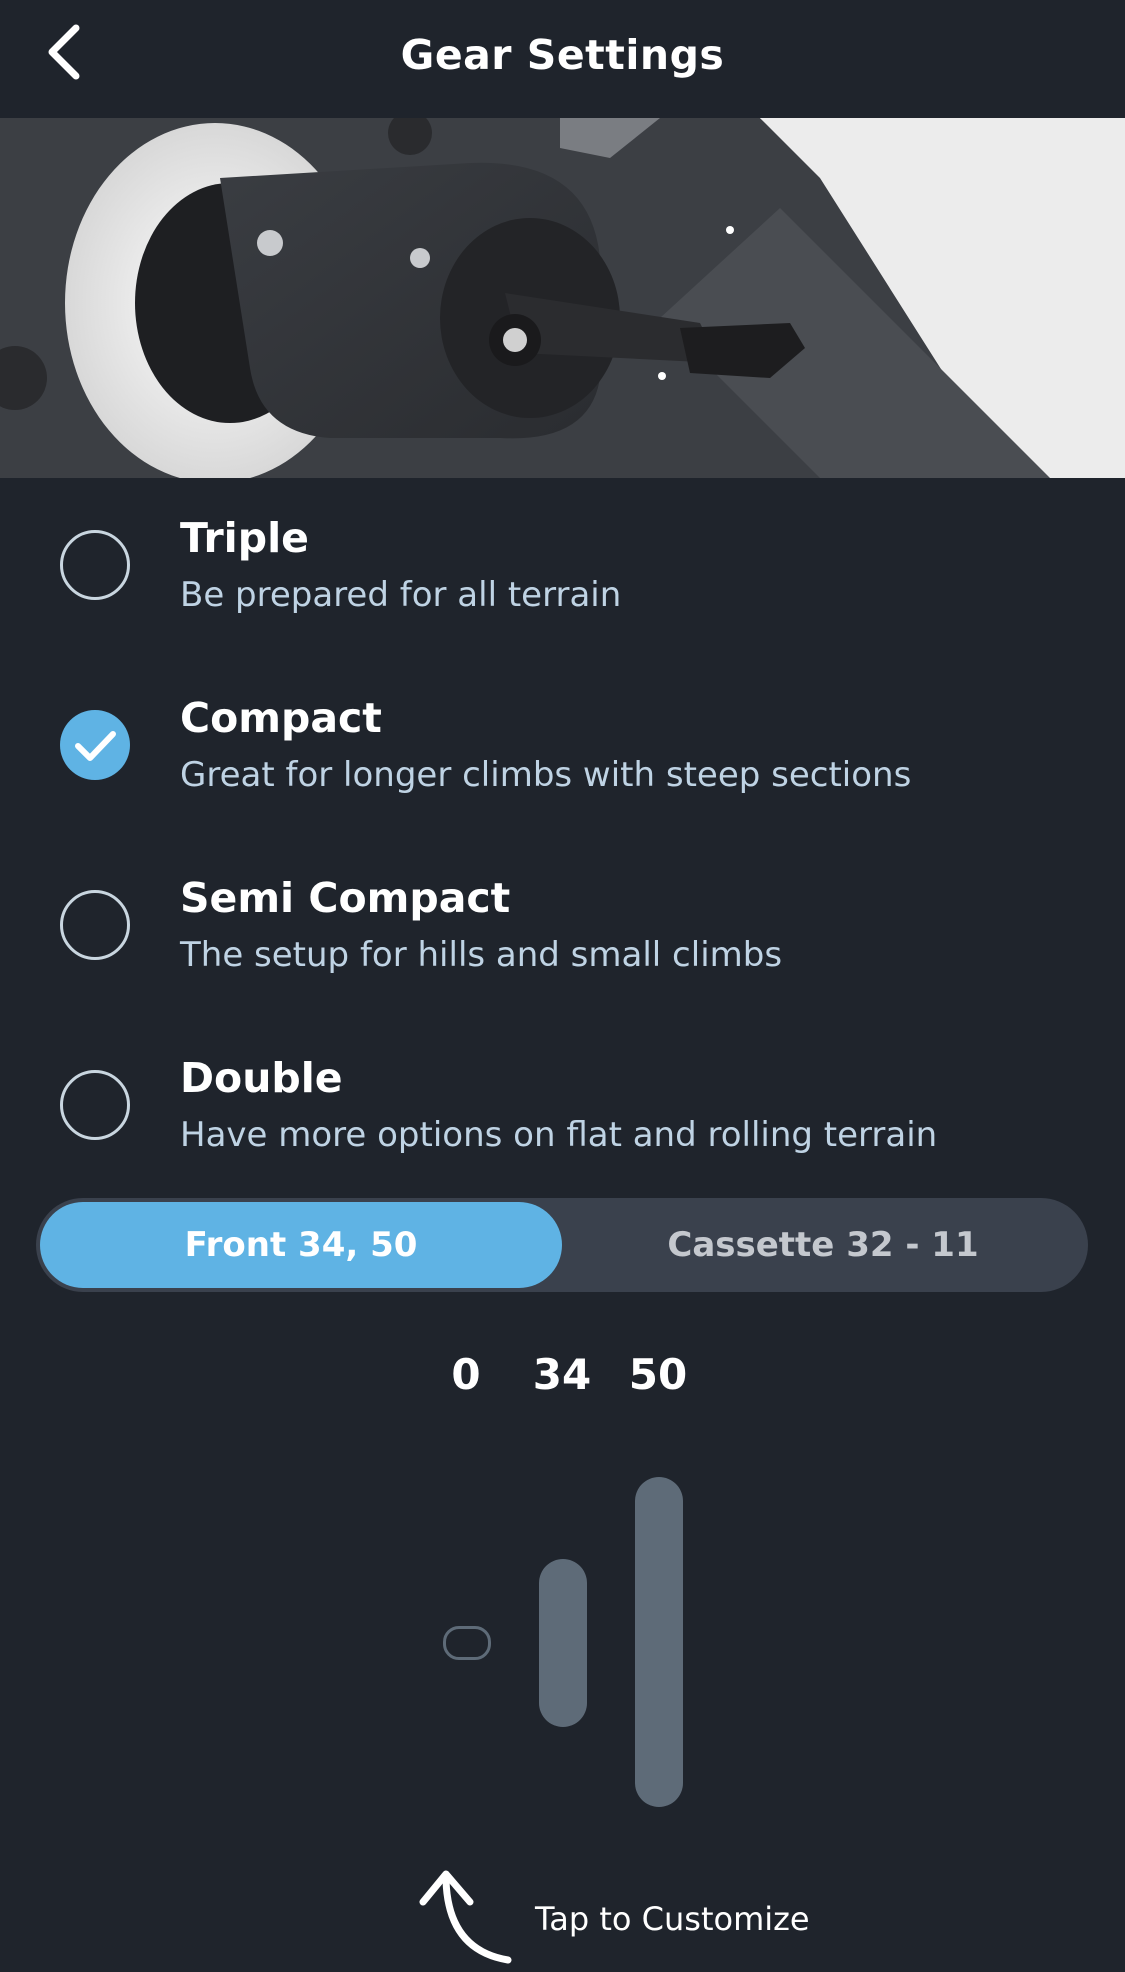 The width and height of the screenshot is (1125, 1972). I want to click on curved-arrow-up-icon, so click(465, 1917).